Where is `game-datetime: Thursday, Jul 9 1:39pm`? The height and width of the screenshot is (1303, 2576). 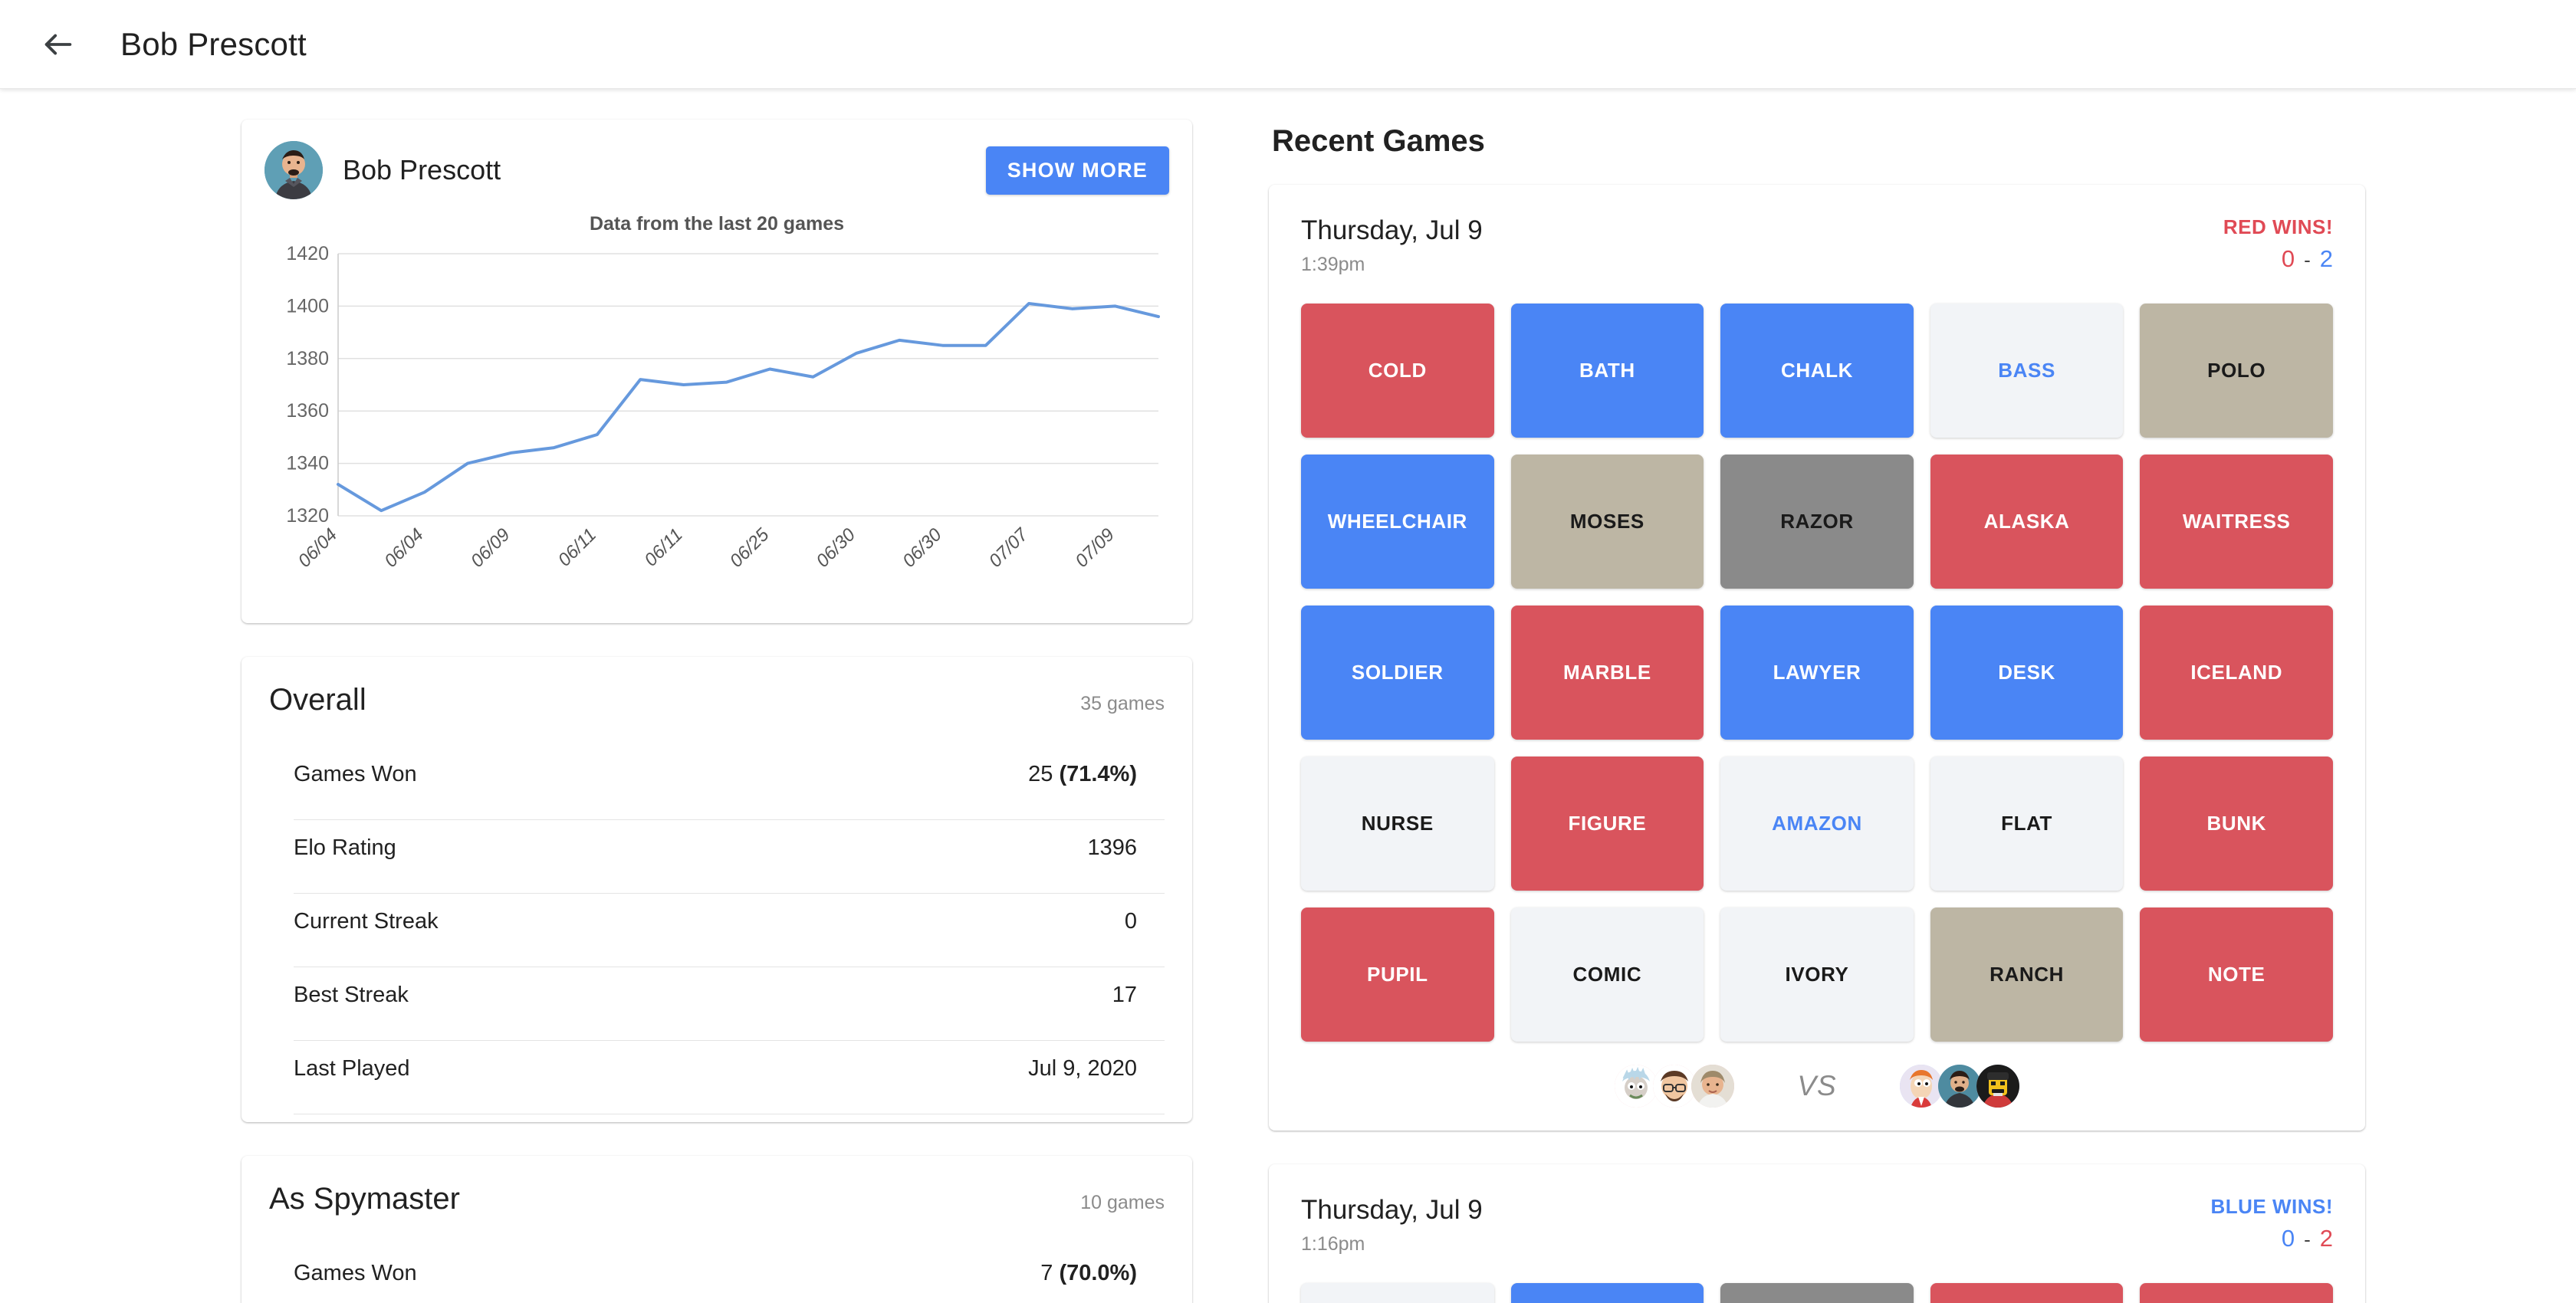 game-datetime: Thursday, Jul 9 1:39pm is located at coordinates (1392, 245).